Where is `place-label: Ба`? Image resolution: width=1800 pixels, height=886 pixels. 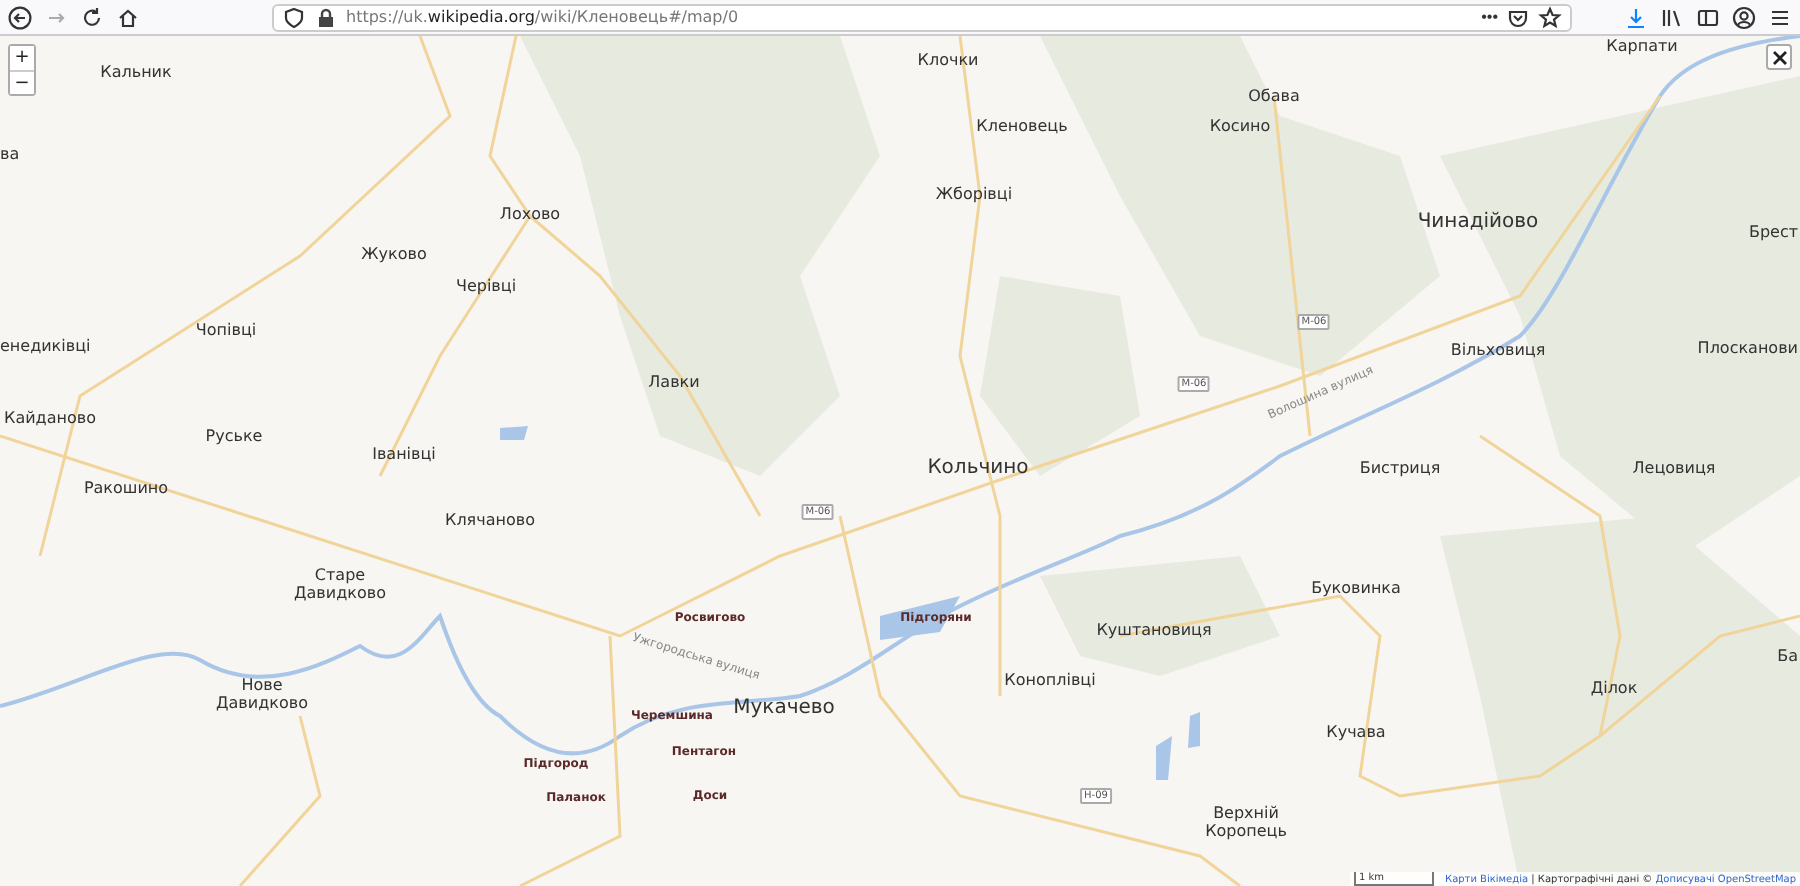
place-label: Ба is located at coordinates (1787, 658).